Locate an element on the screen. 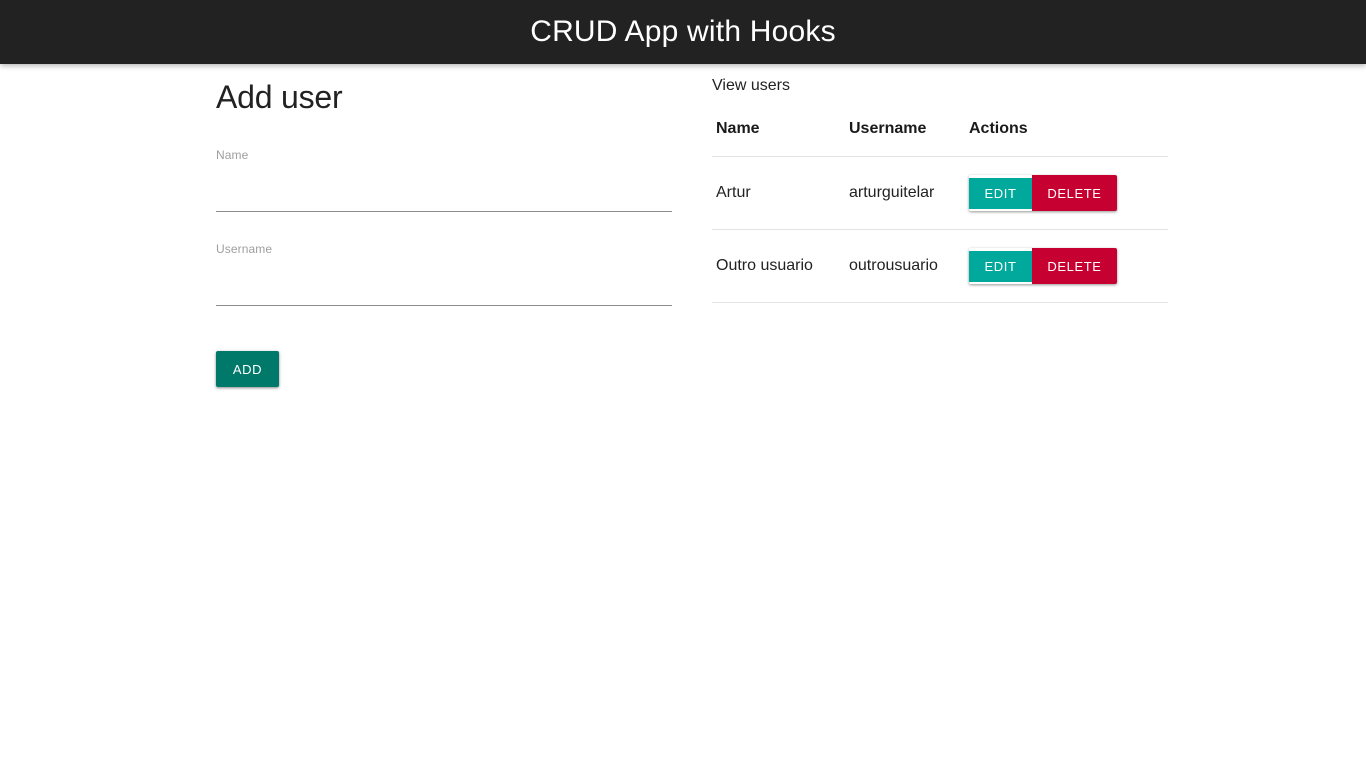  name-field-group: Name is located at coordinates (444, 180).